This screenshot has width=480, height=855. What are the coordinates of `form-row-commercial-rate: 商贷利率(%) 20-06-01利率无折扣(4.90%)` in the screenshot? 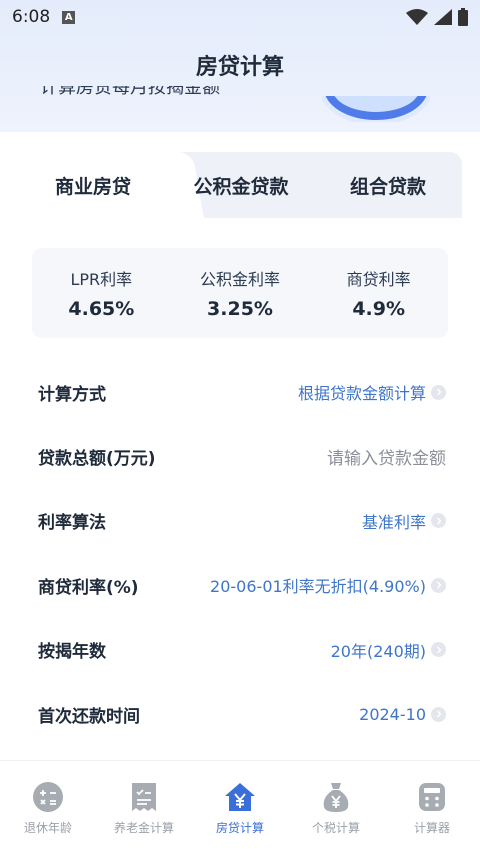 It's located at (242, 585).